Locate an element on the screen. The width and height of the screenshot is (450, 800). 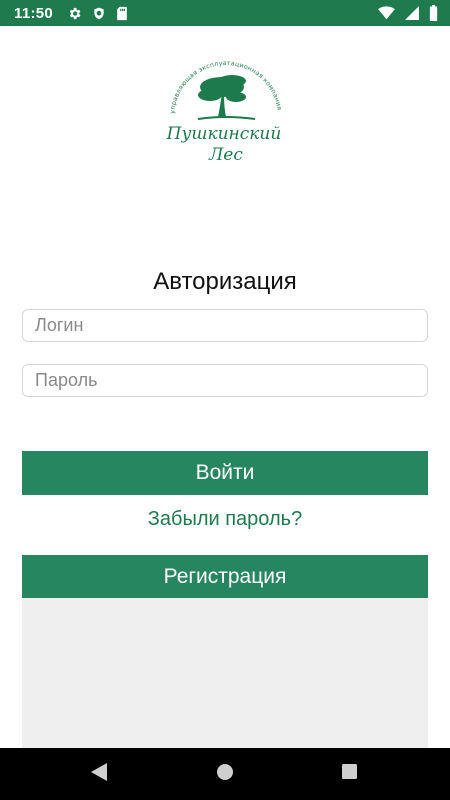
forgot-password-link: Забыли пароль? is located at coordinates (225, 519).